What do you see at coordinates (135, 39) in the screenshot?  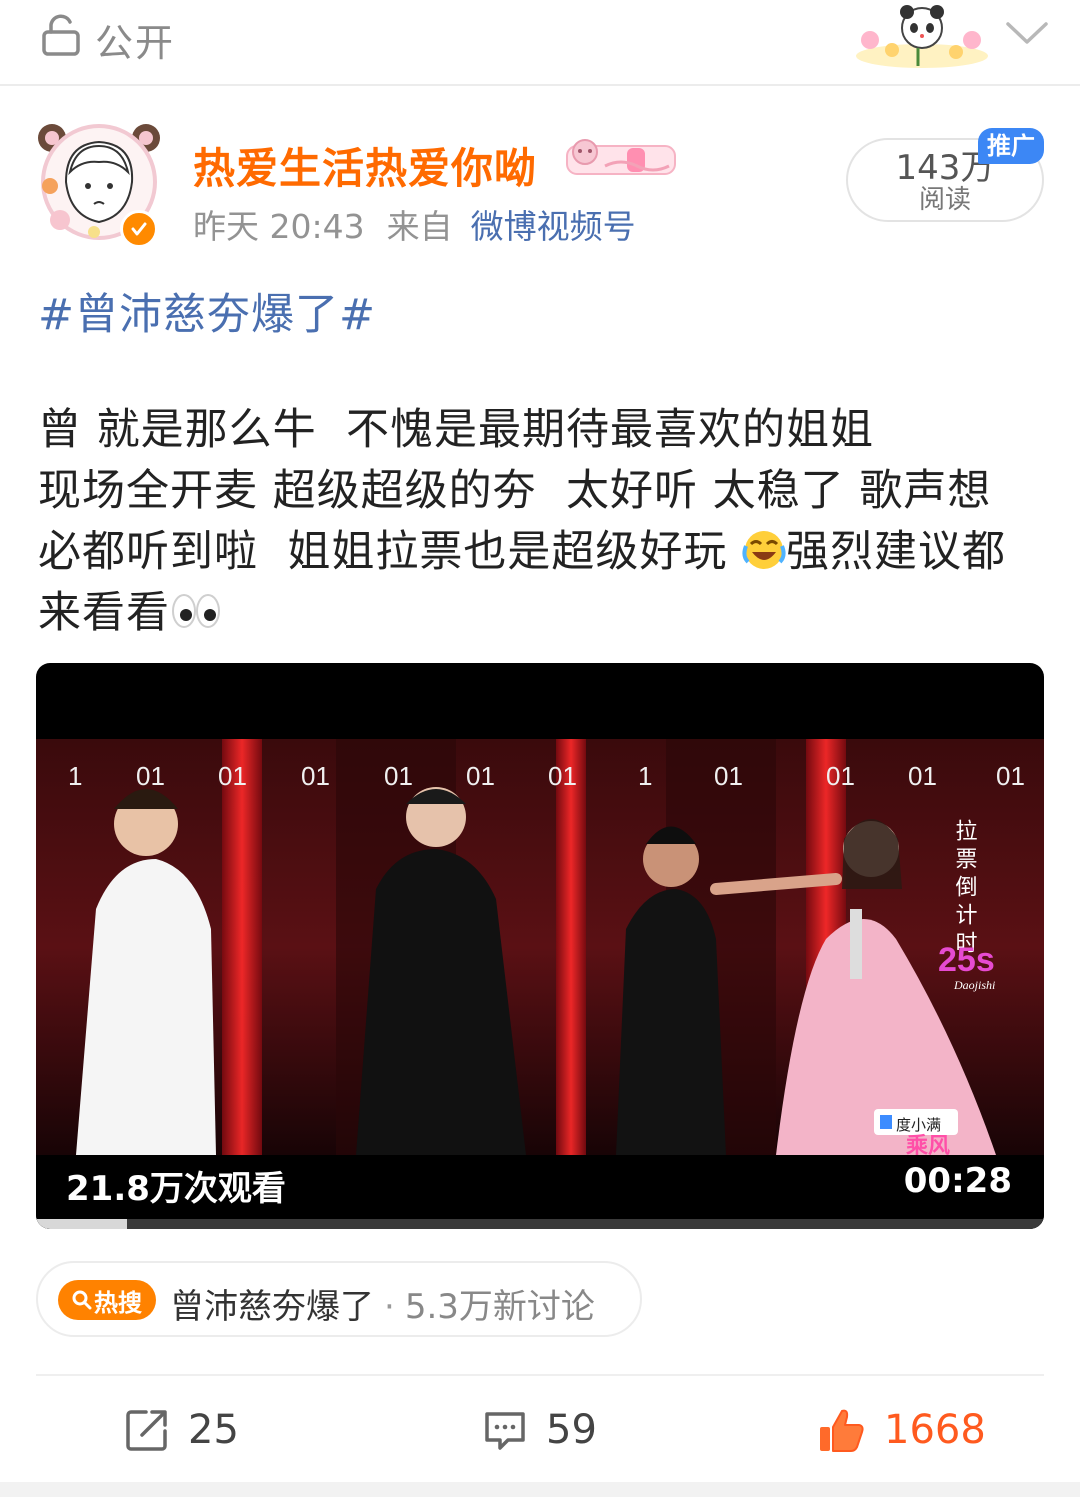 I see `privacy-label: 公开` at bounding box center [135, 39].